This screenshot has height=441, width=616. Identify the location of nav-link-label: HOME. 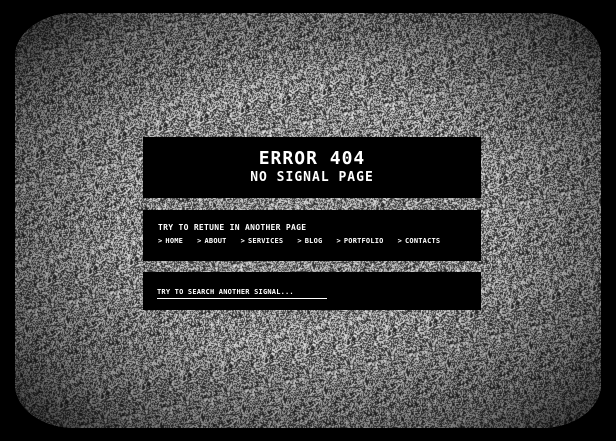
(174, 241).